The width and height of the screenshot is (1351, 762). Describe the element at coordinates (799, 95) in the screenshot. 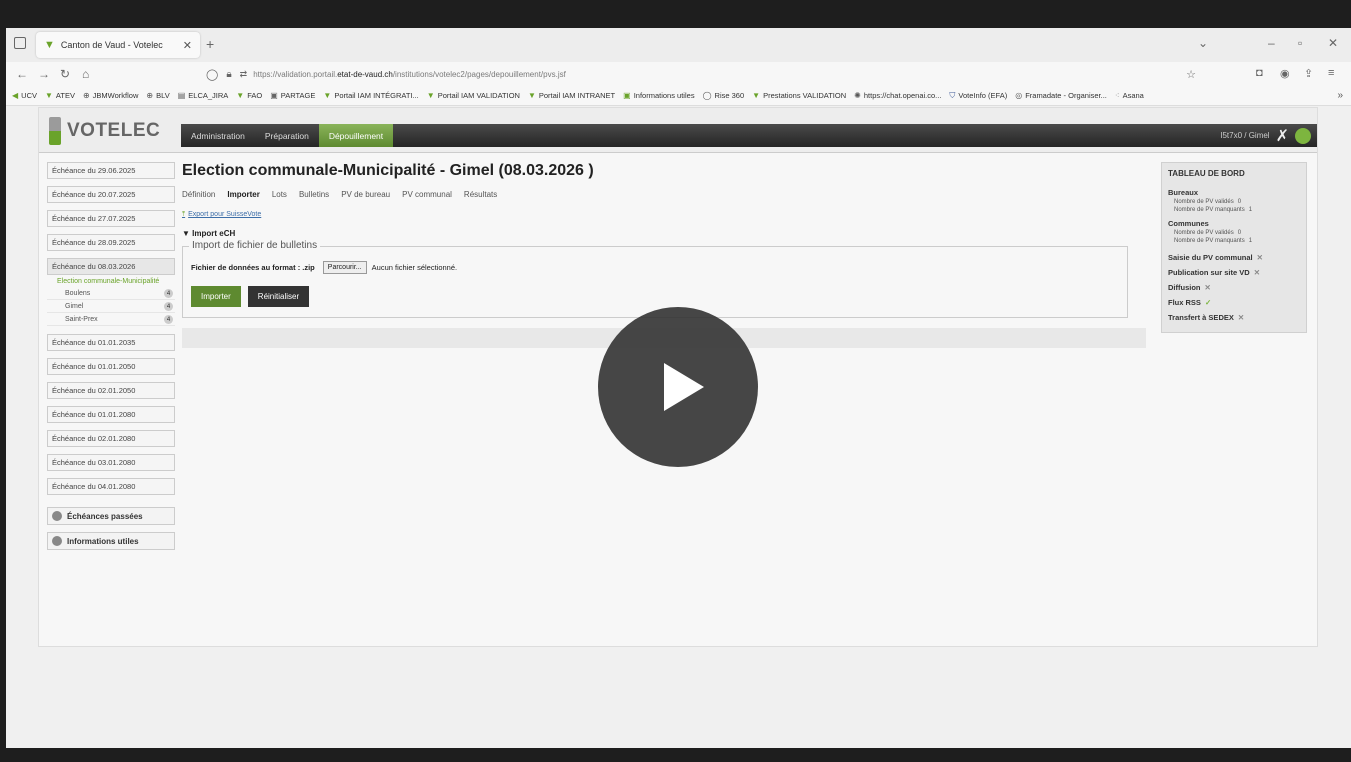

I see `bookmark-item: ▼ Prestations VALIDATION` at that location.